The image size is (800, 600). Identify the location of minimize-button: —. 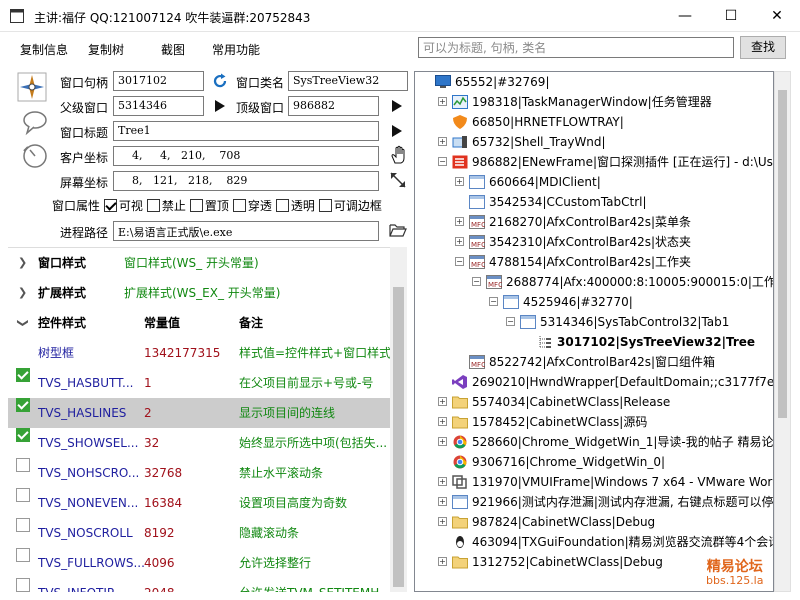
(685, 16).